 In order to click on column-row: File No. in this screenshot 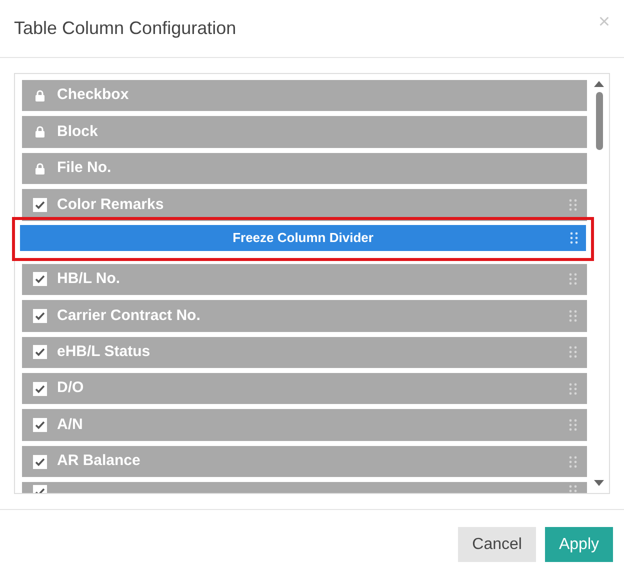, I will do `click(304, 168)`.